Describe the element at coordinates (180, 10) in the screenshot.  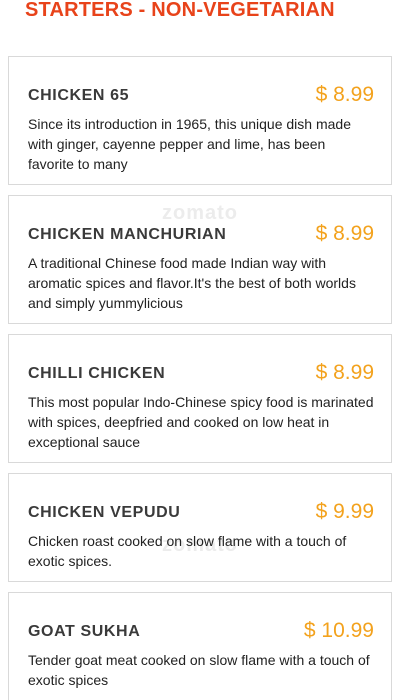
I see `section-title: STARTERS - NON-VEGETARIAN` at that location.